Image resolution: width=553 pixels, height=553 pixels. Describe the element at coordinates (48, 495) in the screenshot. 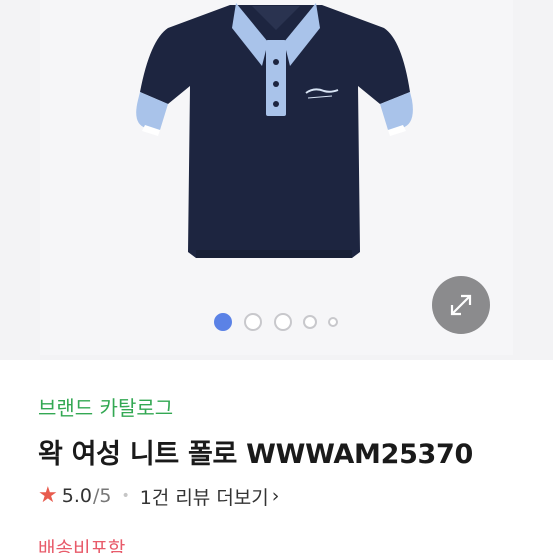

I see `star-icon: ★` at that location.